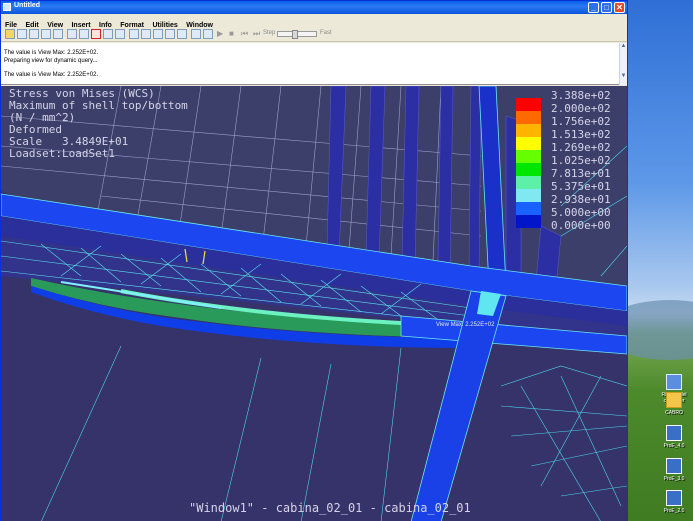 This screenshot has width=693, height=521. I want to click on legend-value: 1.025e+02, so click(581, 160).